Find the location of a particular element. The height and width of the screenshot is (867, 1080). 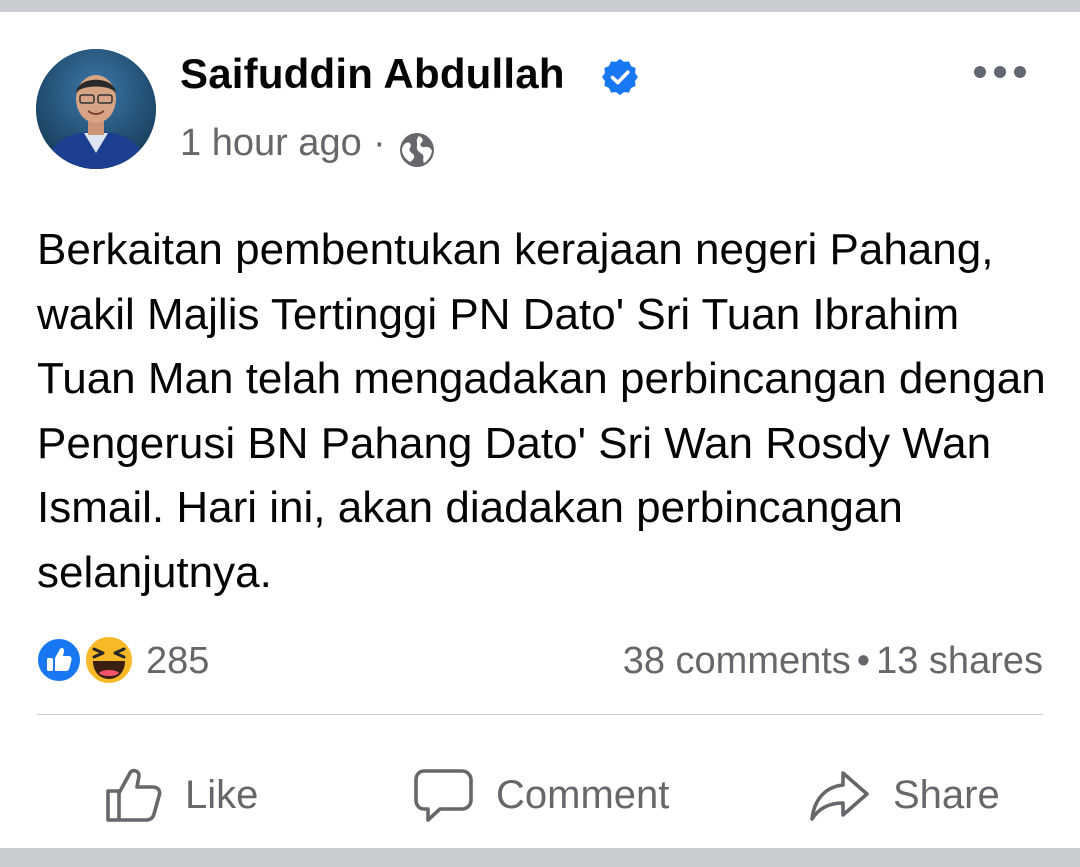

shares-count: 13 shares is located at coordinates (959, 661).